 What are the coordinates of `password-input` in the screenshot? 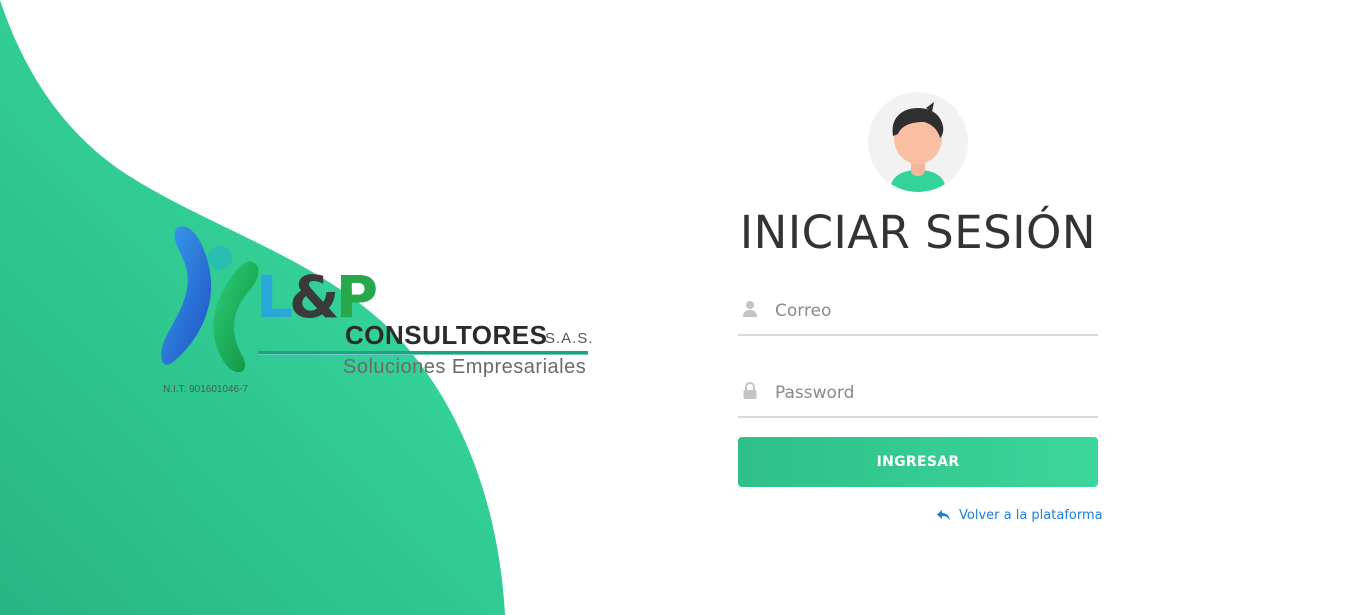 It's located at (935, 393).